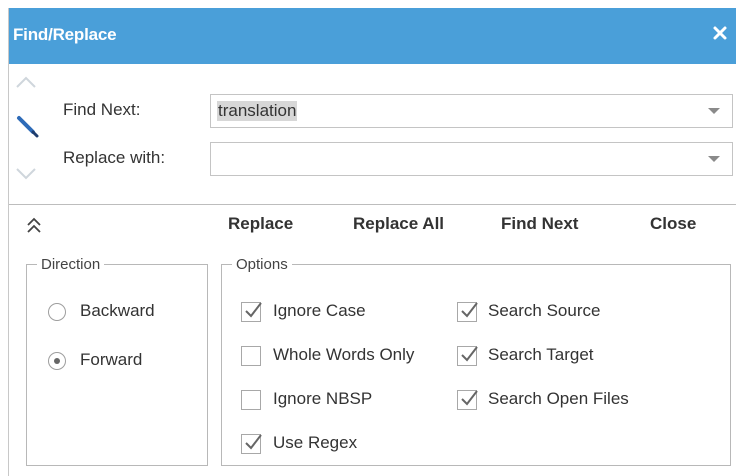  I want to click on forward-radio, so click(57, 361).